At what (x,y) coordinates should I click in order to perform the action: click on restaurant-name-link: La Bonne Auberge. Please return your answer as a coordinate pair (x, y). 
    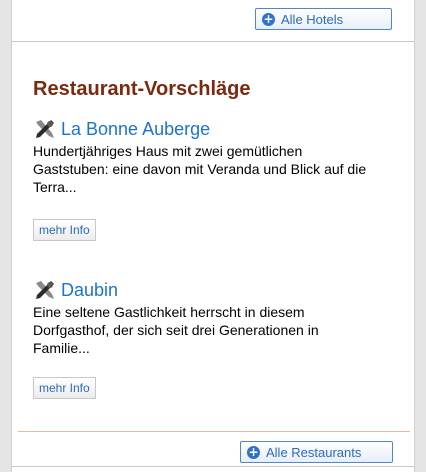
    Looking at the image, I should click on (135, 129).